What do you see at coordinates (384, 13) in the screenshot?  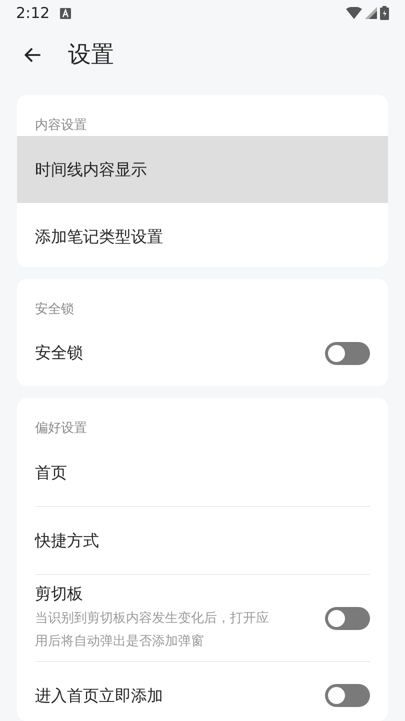 I see `battery-icon` at bounding box center [384, 13].